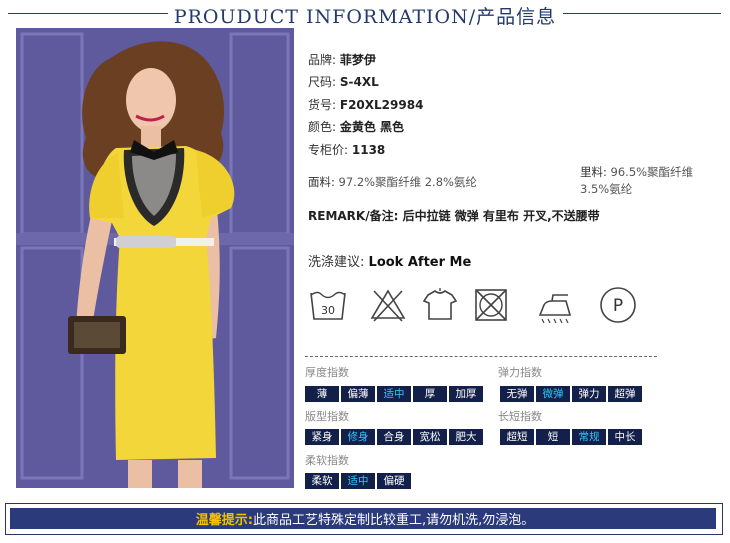 The image size is (730, 543). I want to click on dry-clean-p-icon: P, so click(618, 305).